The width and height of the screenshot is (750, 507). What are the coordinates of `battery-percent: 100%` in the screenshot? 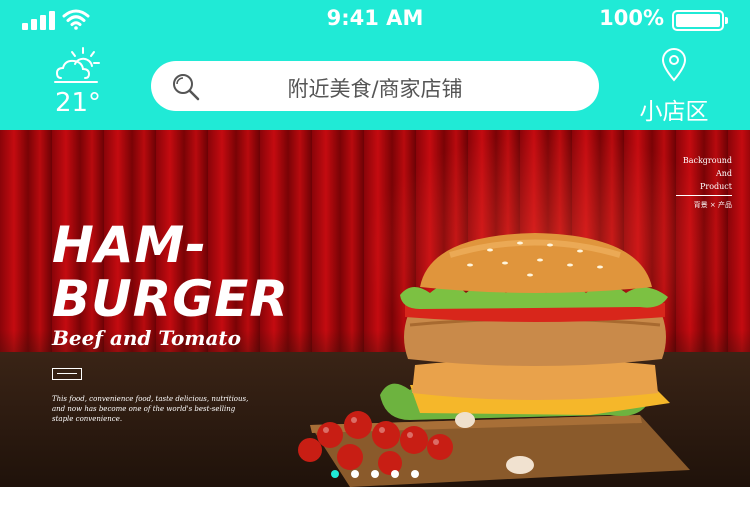 It's located at (631, 18).